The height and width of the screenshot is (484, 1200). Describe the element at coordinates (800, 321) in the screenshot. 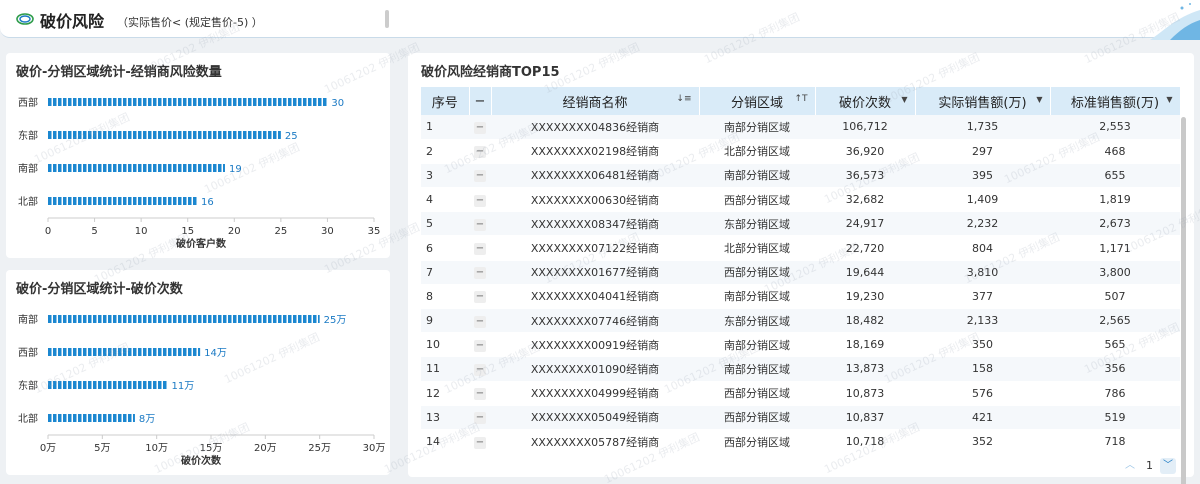

I see `table-row: 9− XXXXXXXX07746经销商 东部分销区域 18,482 2,133 2,565` at that location.